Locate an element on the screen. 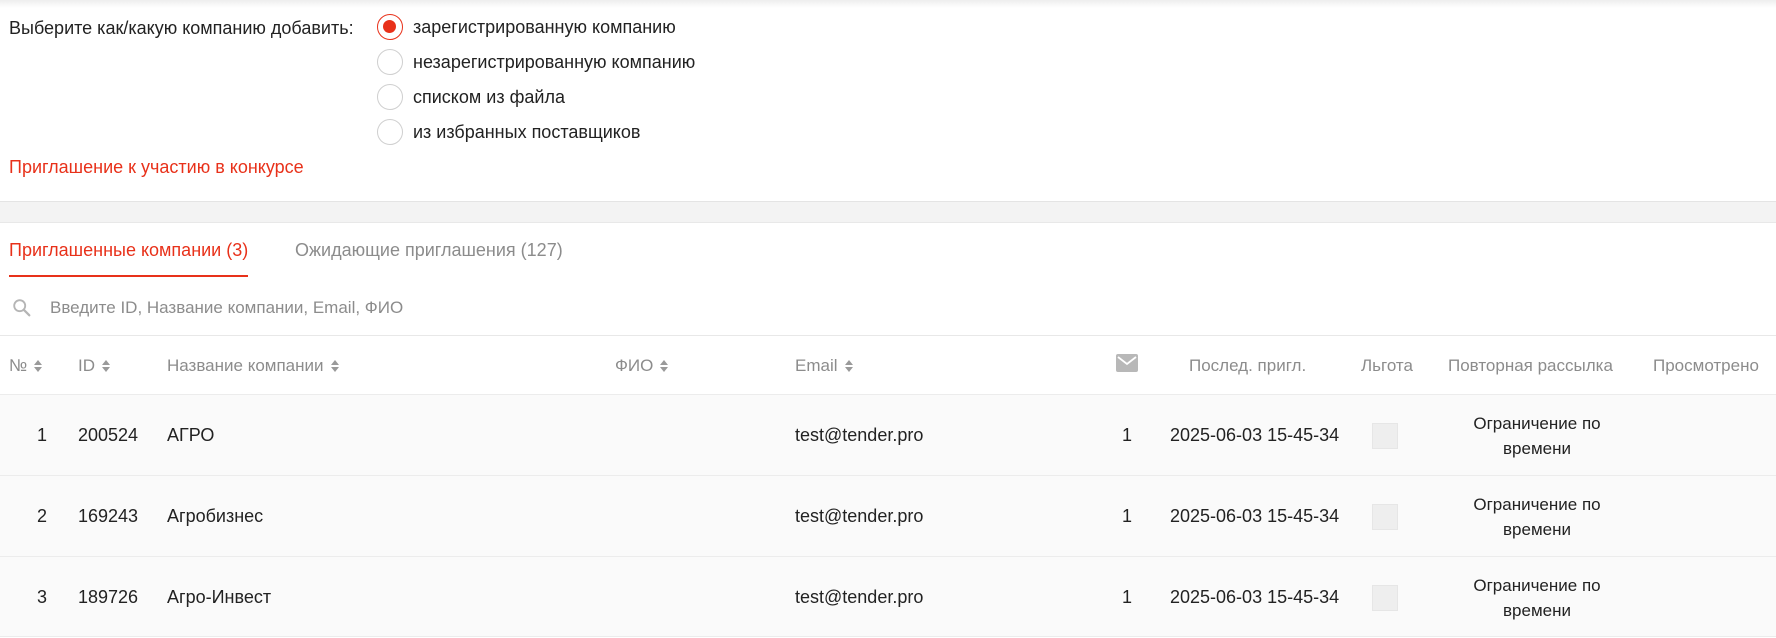 The height and width of the screenshot is (638, 1776). radio-registered-company: зарегистрированную компанию is located at coordinates (526, 27).